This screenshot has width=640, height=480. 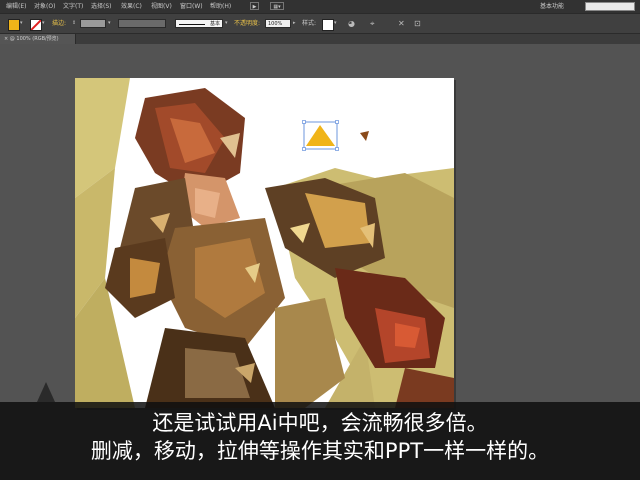 I want to click on opacity-label: 不透明度:, so click(x=247, y=23).